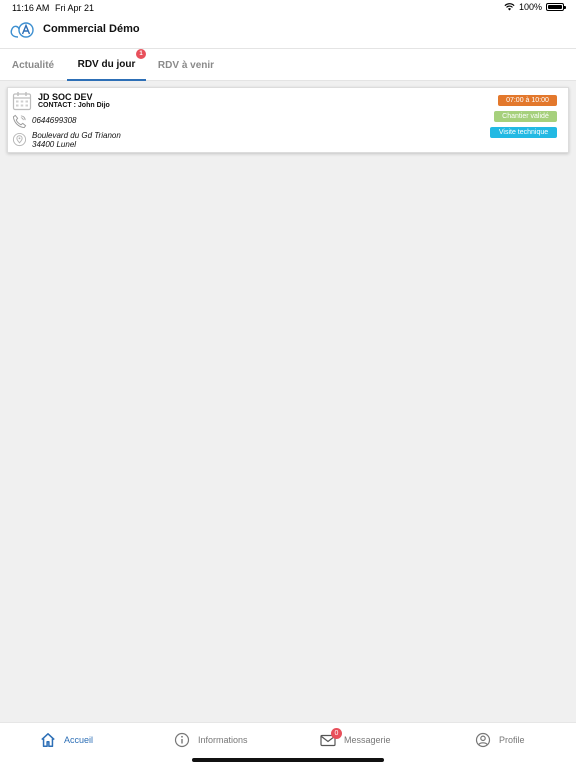 The image size is (576, 768). I want to click on logo-icon, so click(22, 30).